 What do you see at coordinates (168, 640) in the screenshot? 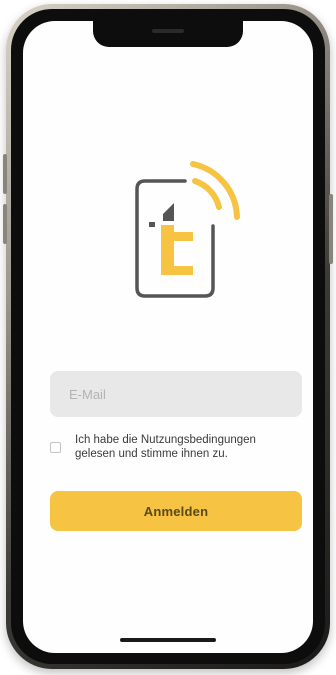
I see `home-indicator` at bounding box center [168, 640].